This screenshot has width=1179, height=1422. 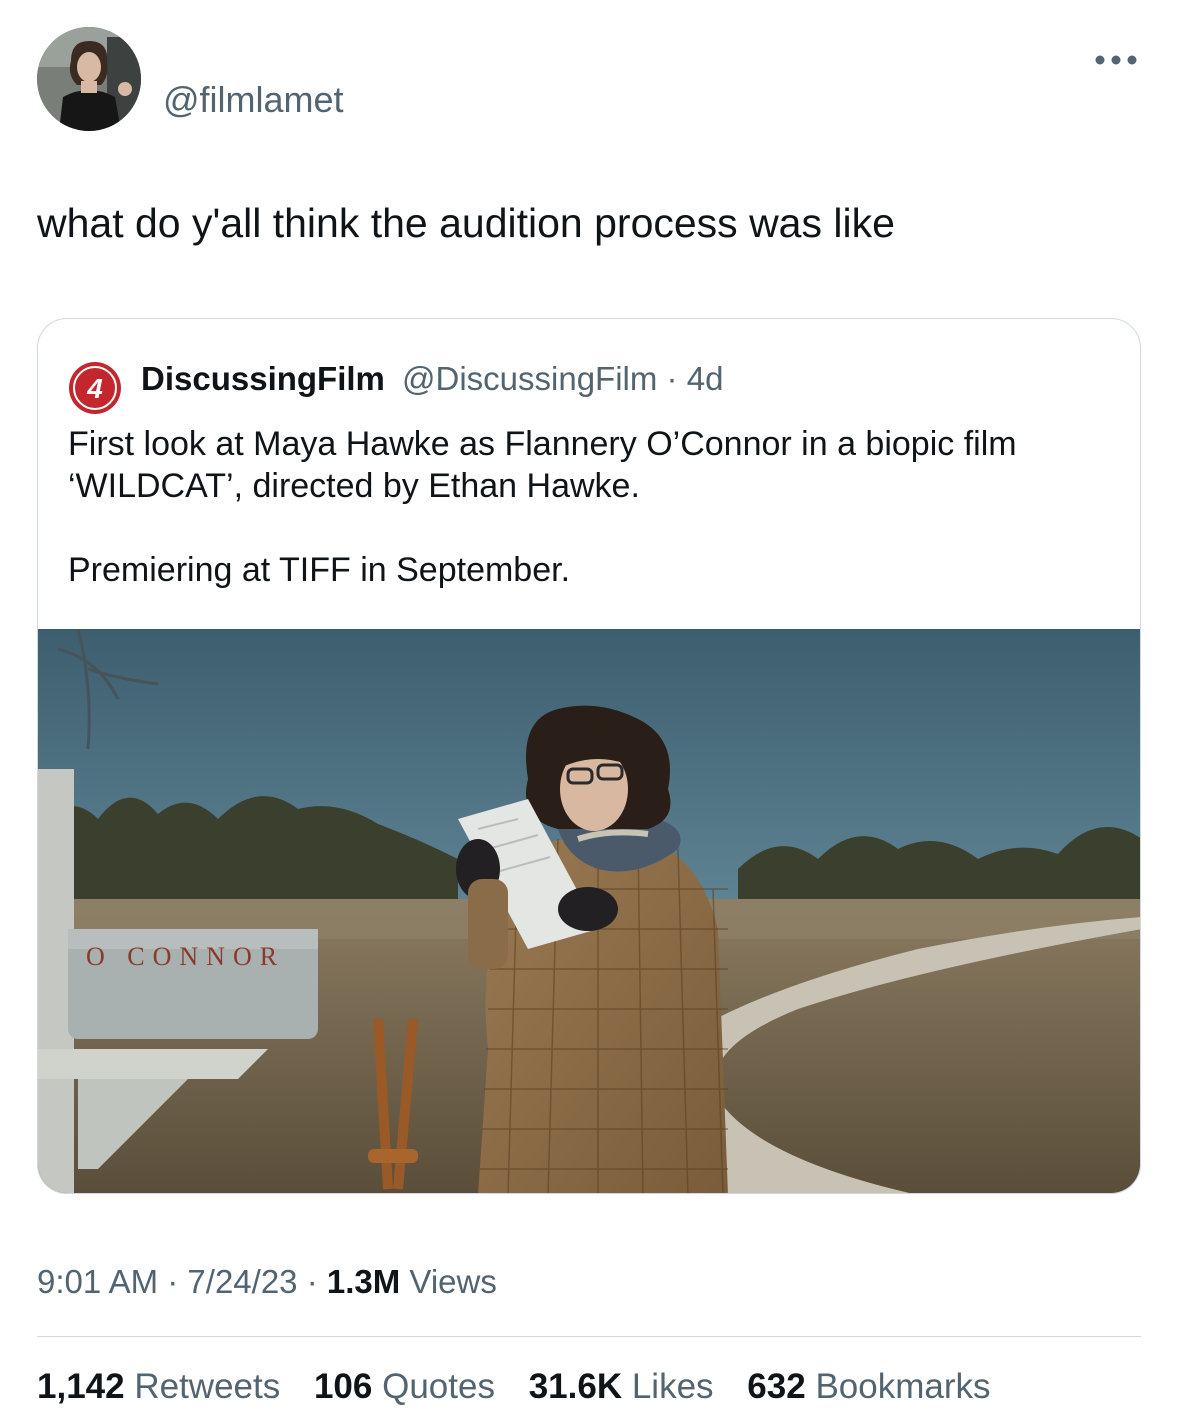 I want to click on tweet-date: 7/24/23, so click(x=242, y=1281).